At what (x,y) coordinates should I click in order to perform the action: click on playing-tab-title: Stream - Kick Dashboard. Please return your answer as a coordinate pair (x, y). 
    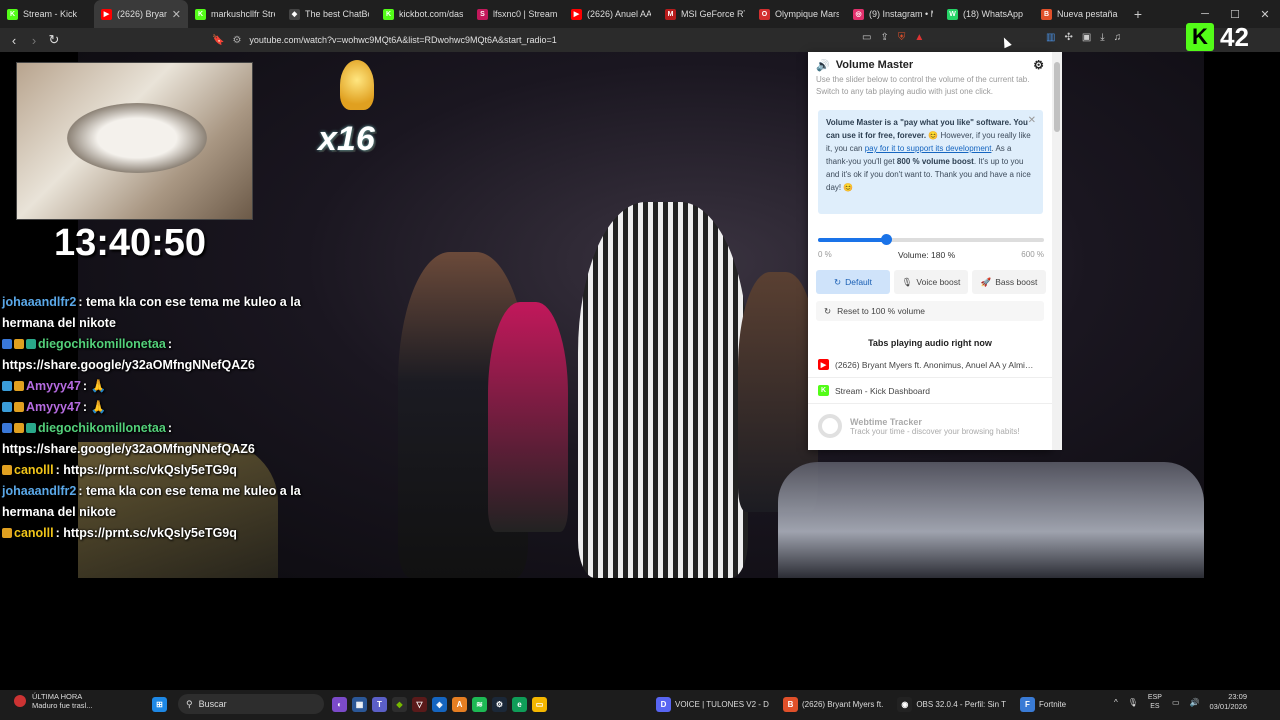
    Looking at the image, I should click on (882, 390).